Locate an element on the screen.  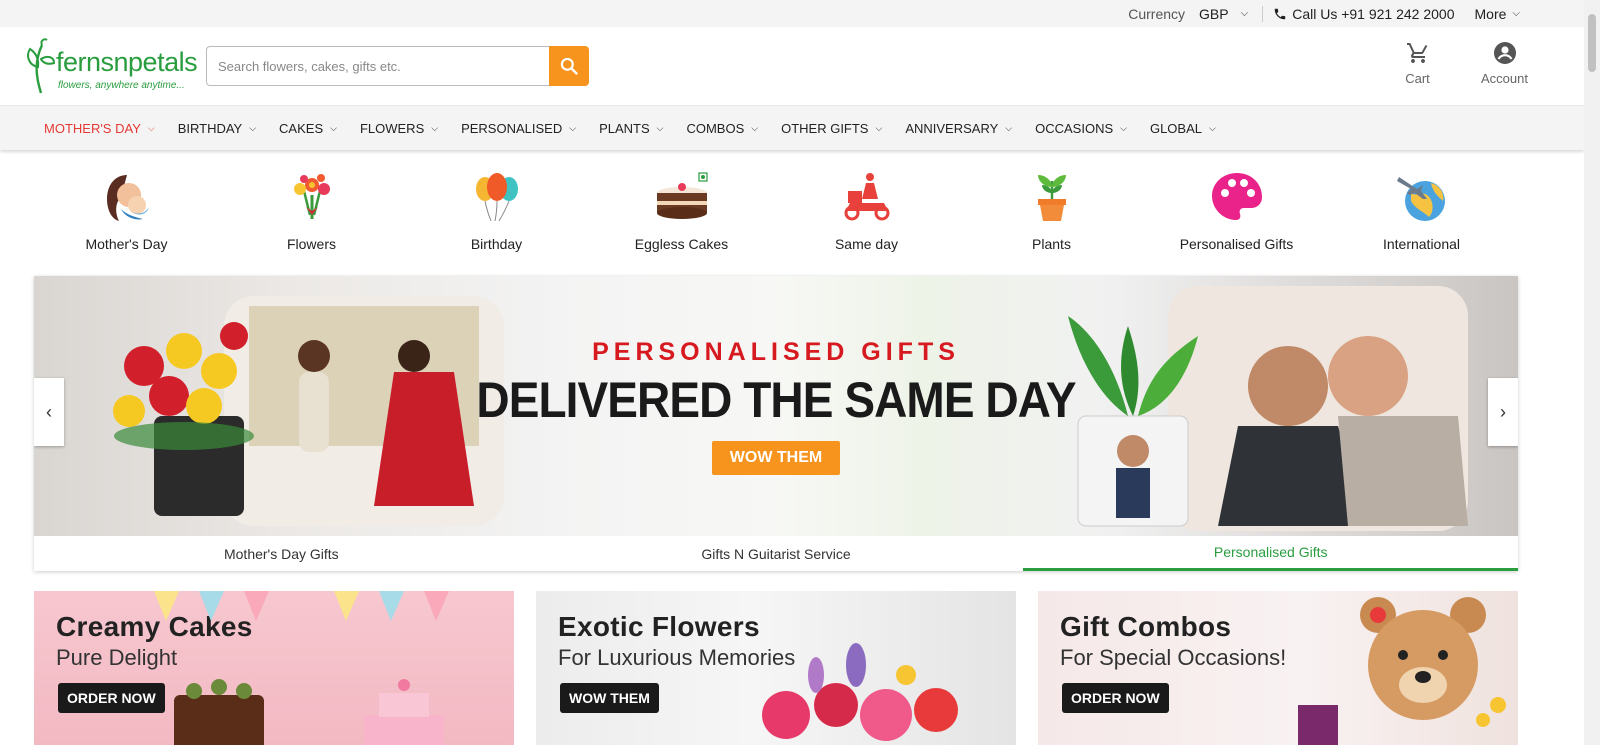
cart-icon is located at coordinates (1416, 53).